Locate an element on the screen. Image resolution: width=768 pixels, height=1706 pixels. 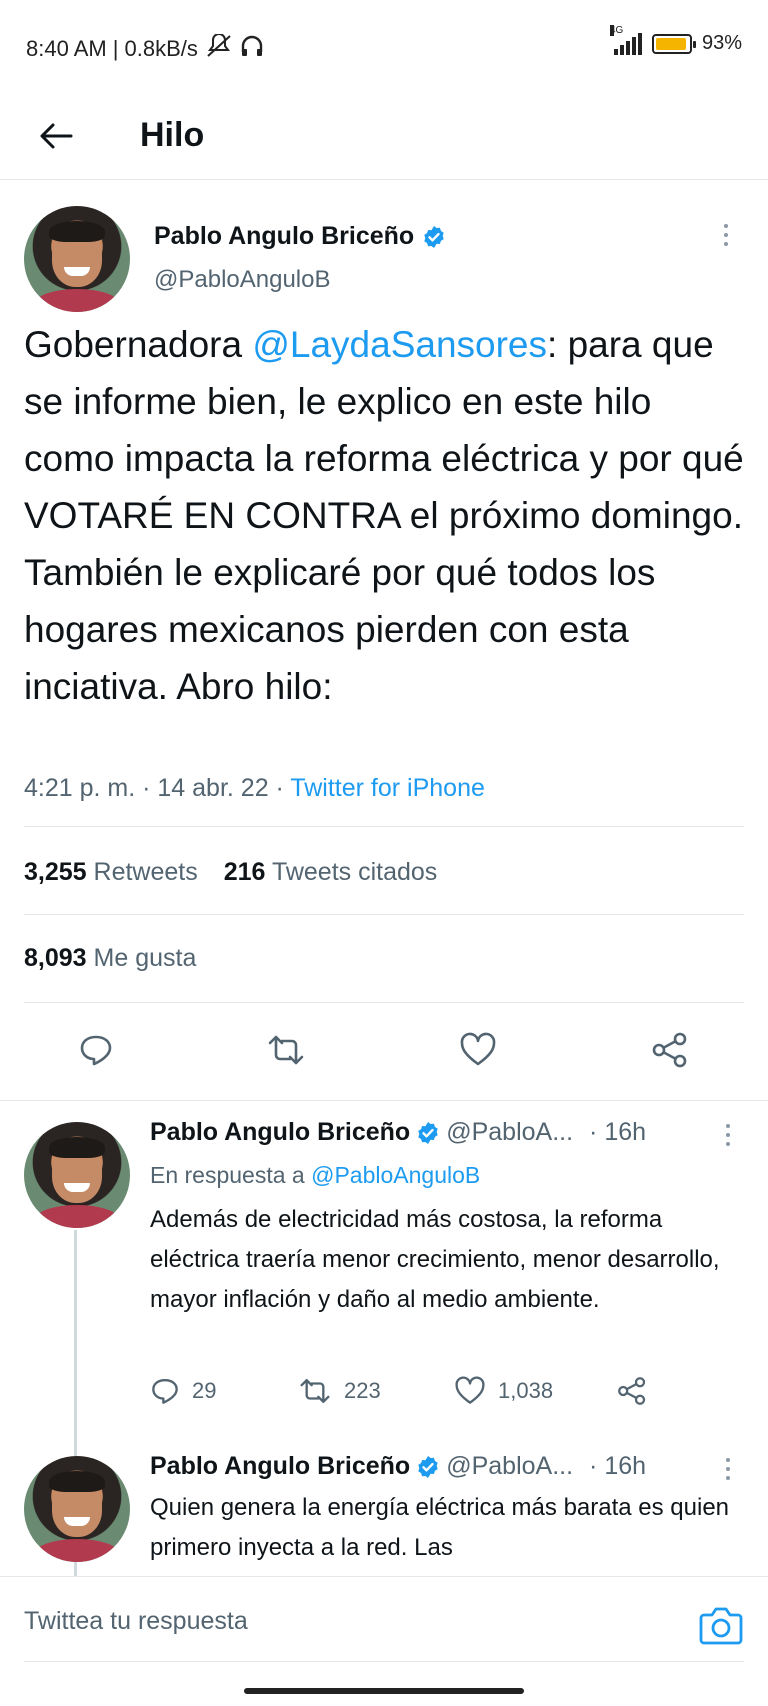
tweet-stats: 3,255 Retweets 216 Tweets citados is located at coordinates (230, 872).